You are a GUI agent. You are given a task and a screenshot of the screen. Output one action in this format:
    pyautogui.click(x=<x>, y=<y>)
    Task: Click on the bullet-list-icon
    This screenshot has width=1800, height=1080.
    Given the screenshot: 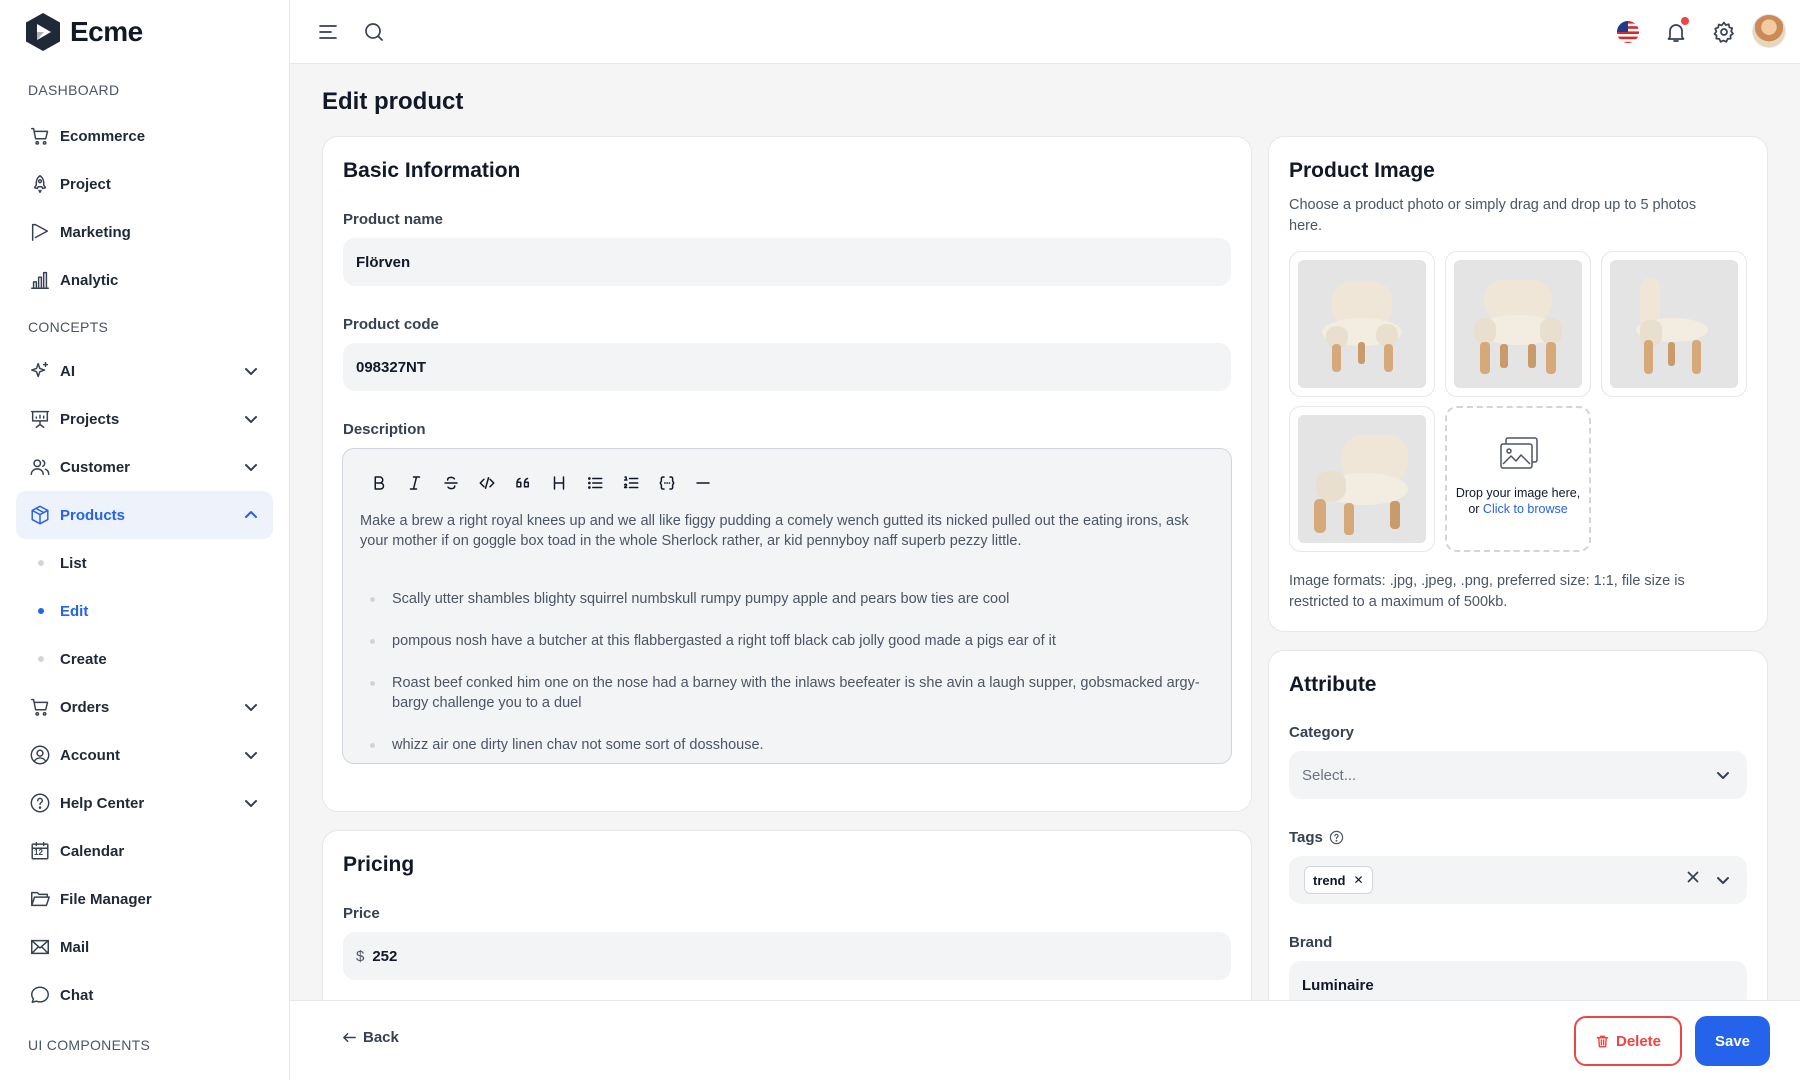 What is the action you would take?
    pyautogui.click(x=595, y=483)
    